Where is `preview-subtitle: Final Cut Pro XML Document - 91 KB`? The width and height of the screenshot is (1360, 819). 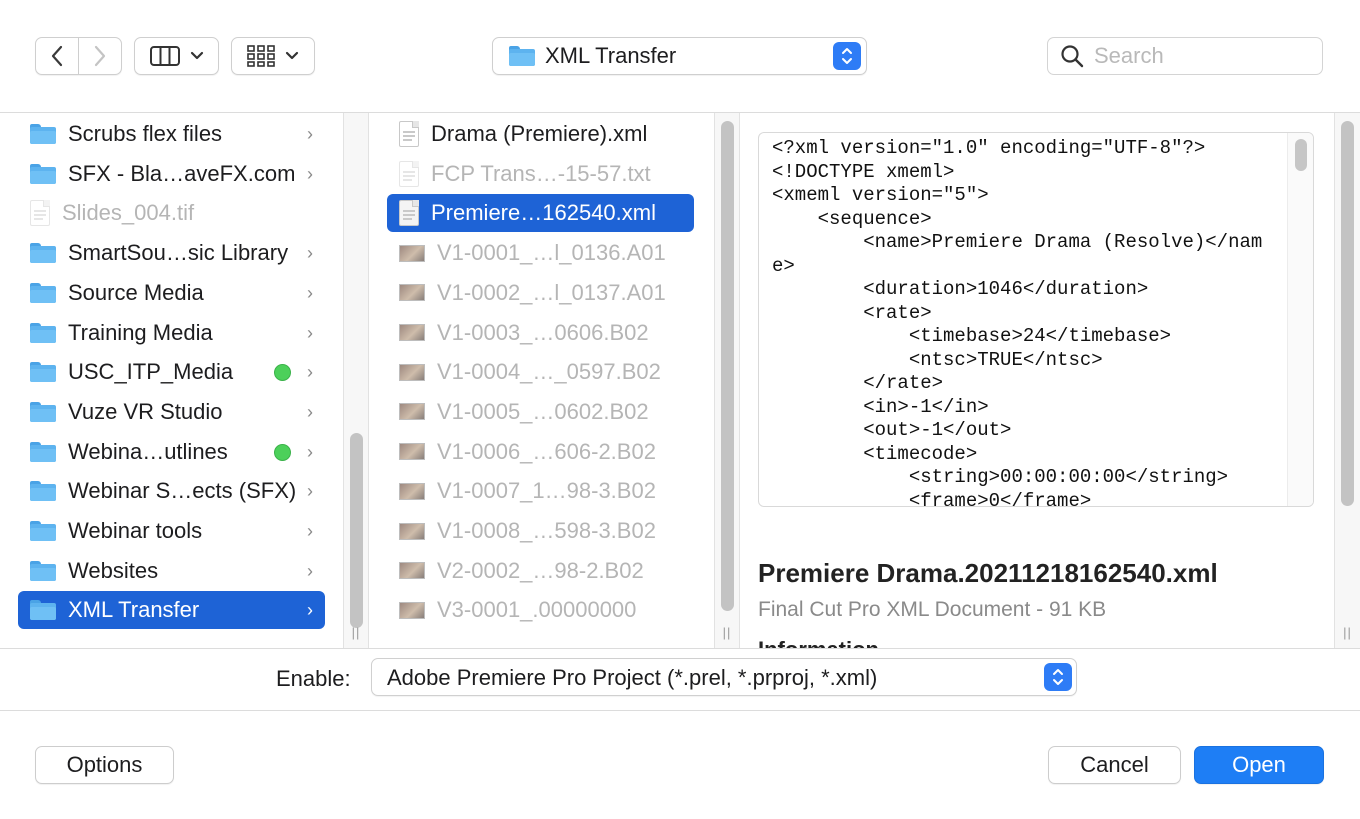 preview-subtitle: Final Cut Pro XML Document - 91 KB is located at coordinates (932, 609).